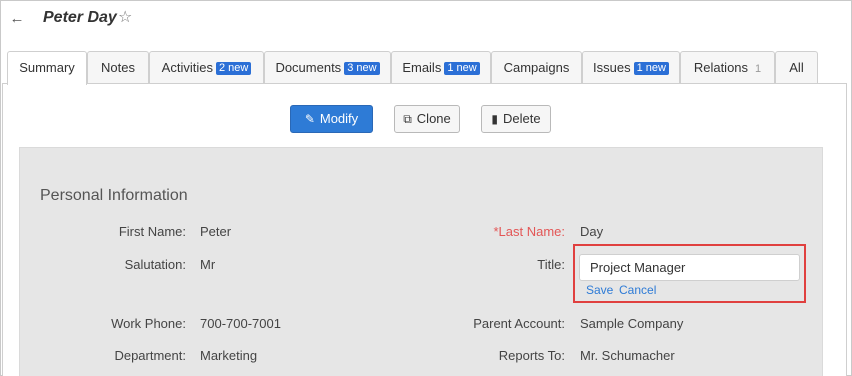  I want to click on new-badge: 3 new, so click(362, 68).